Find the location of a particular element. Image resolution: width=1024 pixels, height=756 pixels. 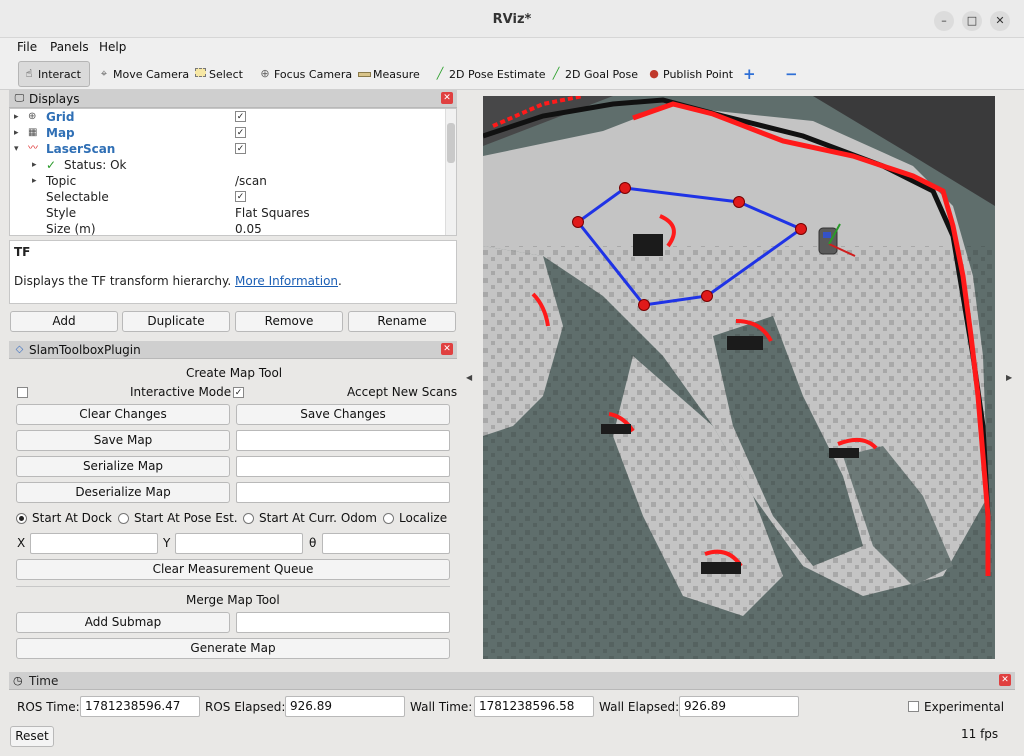

accept-new-scans-label: Accept New Scans is located at coordinates (402, 392).